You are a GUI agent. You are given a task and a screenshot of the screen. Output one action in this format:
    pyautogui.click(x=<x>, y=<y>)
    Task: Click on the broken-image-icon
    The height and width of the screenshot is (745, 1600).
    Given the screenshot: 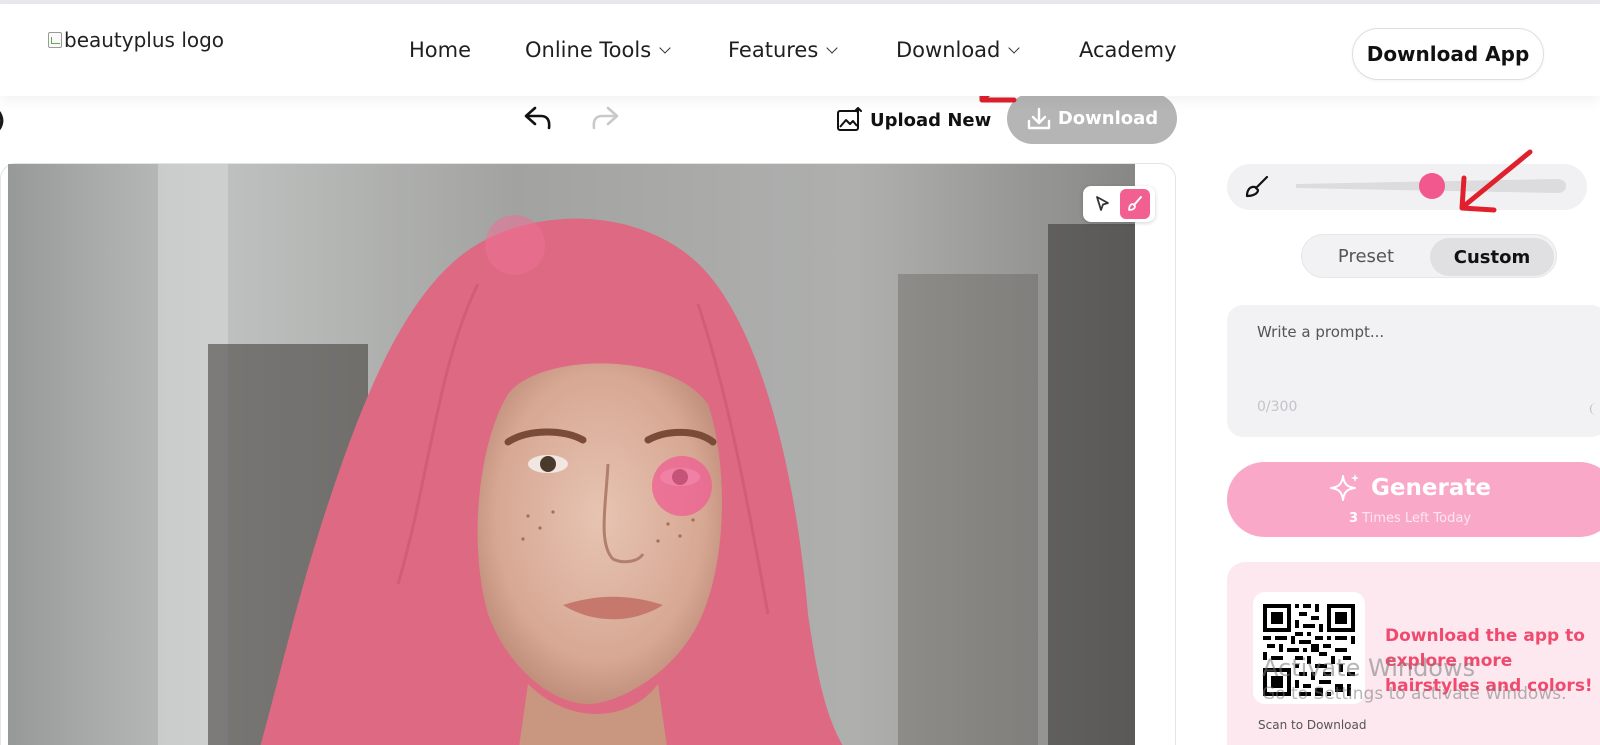 What is the action you would take?
    pyautogui.click(x=55, y=40)
    